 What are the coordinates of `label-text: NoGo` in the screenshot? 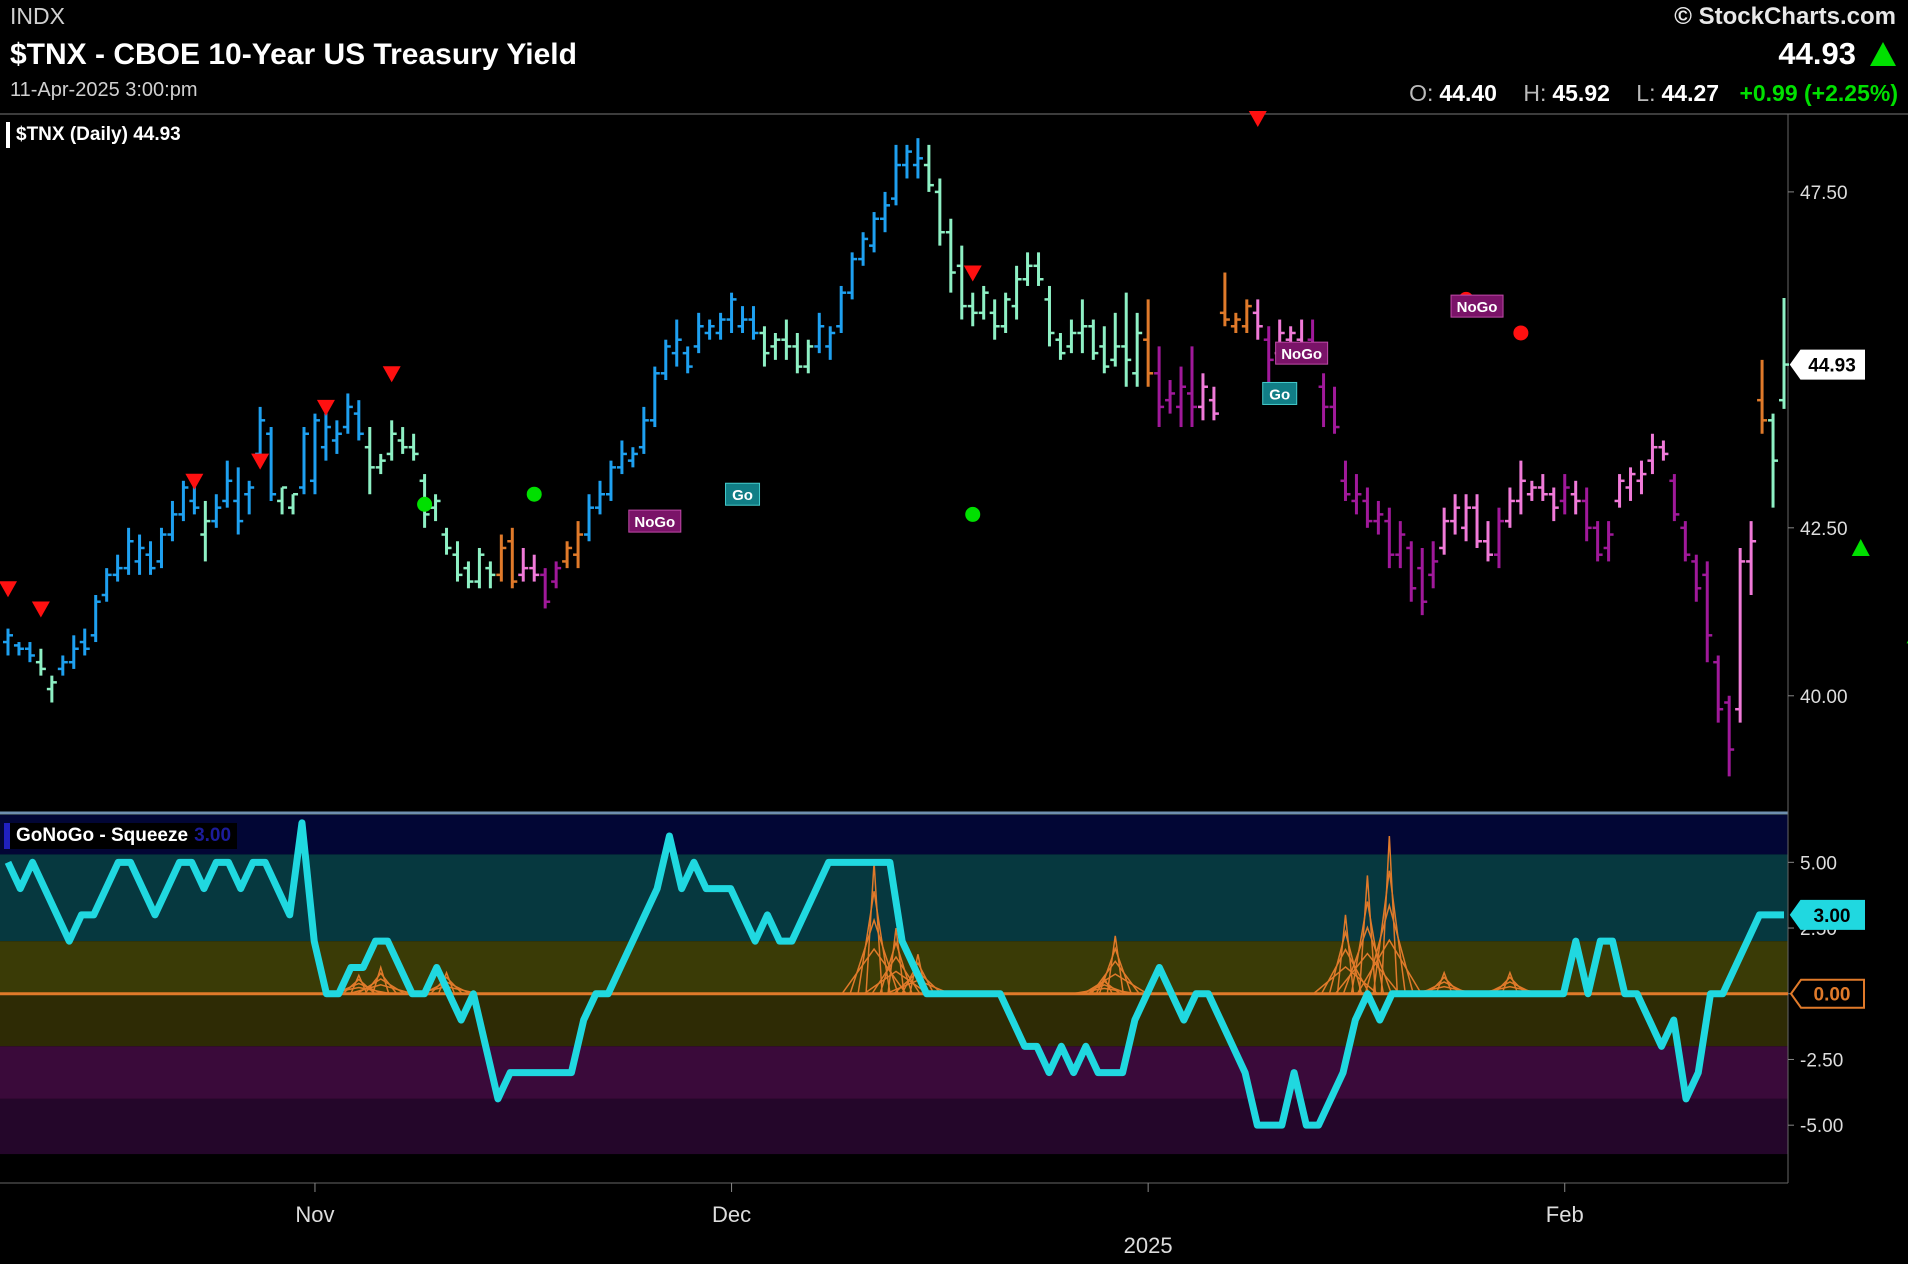 It's located at (654, 522).